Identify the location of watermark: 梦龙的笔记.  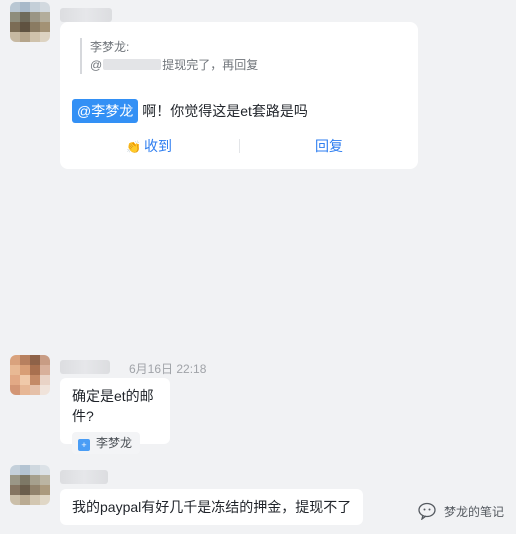
(461, 511).